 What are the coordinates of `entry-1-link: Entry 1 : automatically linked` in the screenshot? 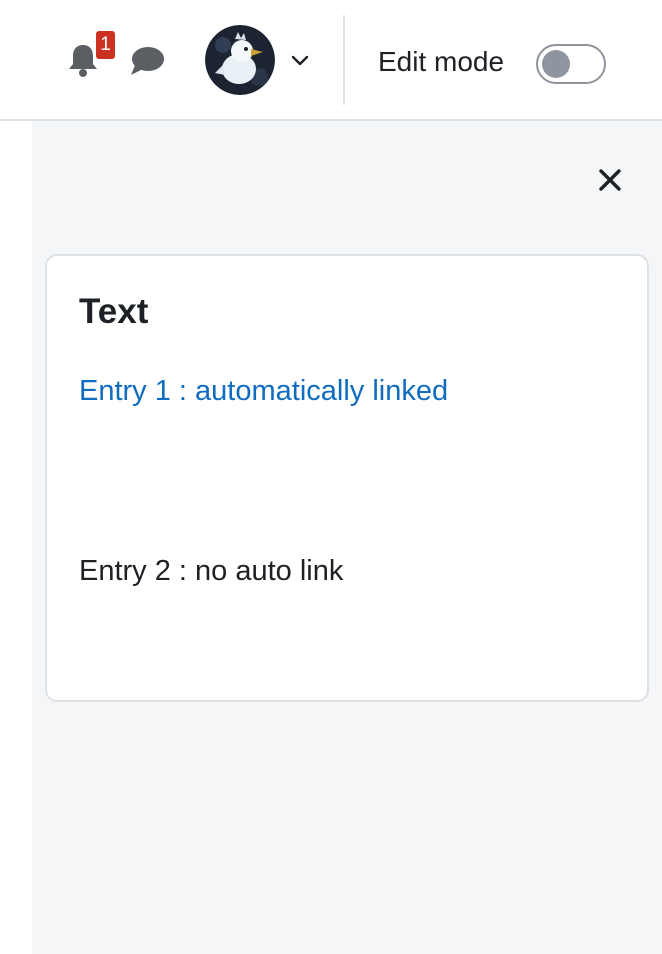 It's located at (263, 391).